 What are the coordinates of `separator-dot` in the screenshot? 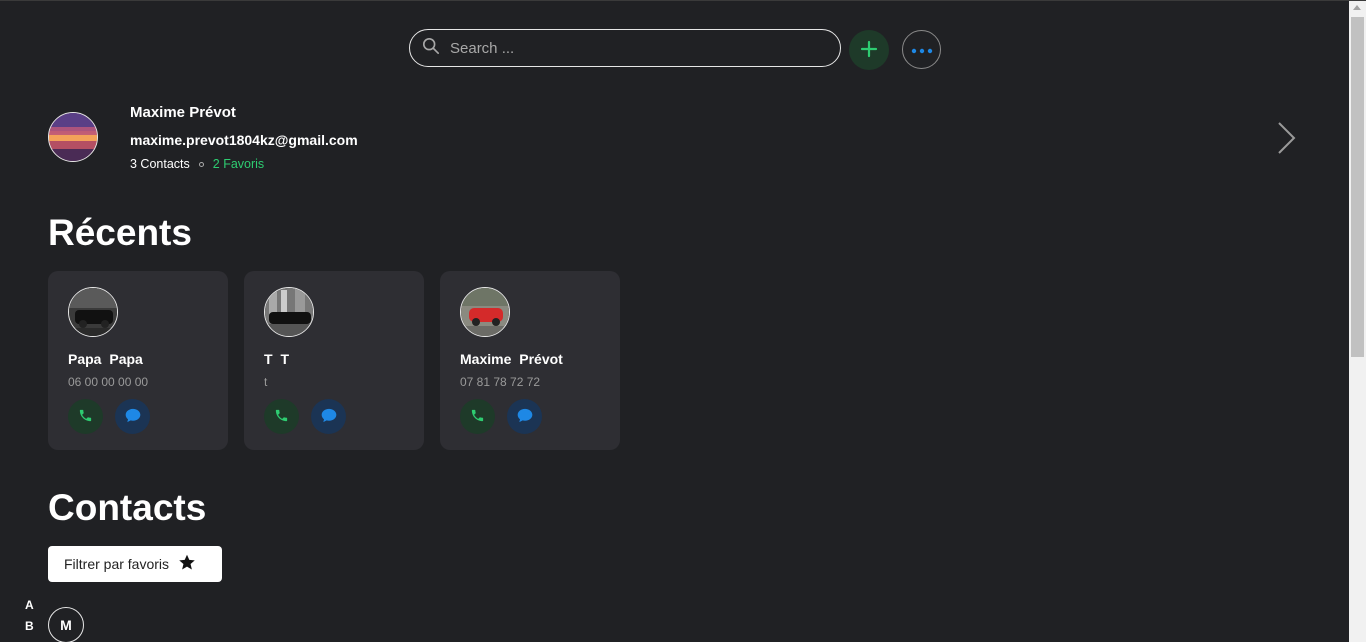 It's located at (201, 164).